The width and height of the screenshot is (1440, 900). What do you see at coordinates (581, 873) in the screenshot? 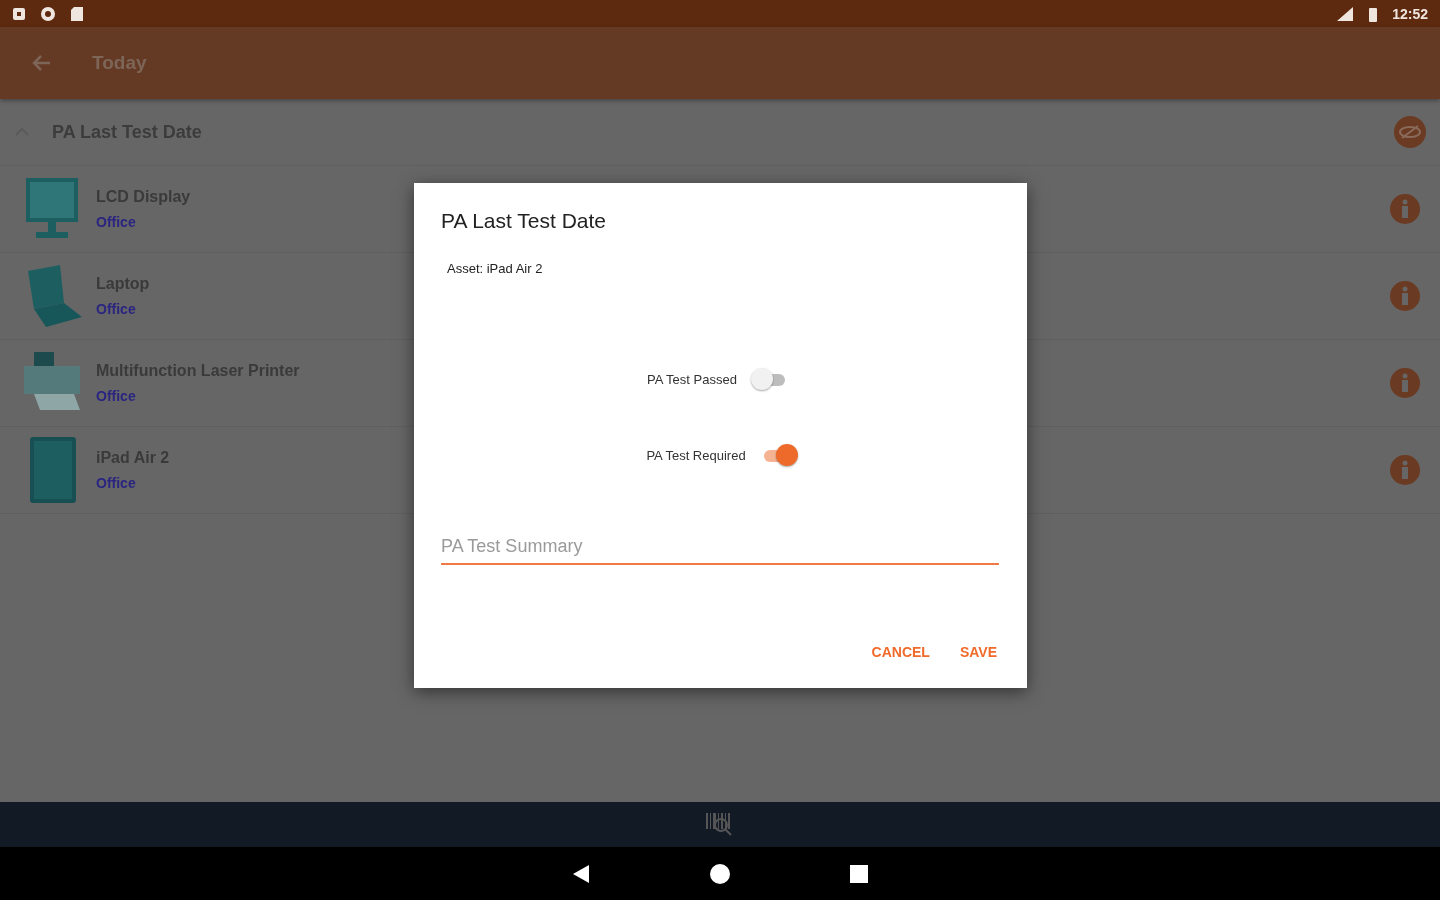
I see `back-icon` at bounding box center [581, 873].